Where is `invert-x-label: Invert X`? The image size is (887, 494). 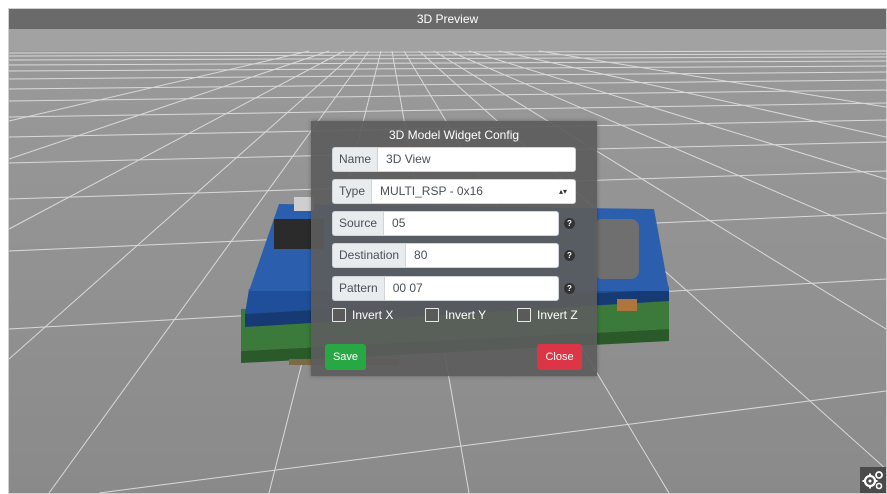
invert-x-label: Invert X is located at coordinates (373, 315).